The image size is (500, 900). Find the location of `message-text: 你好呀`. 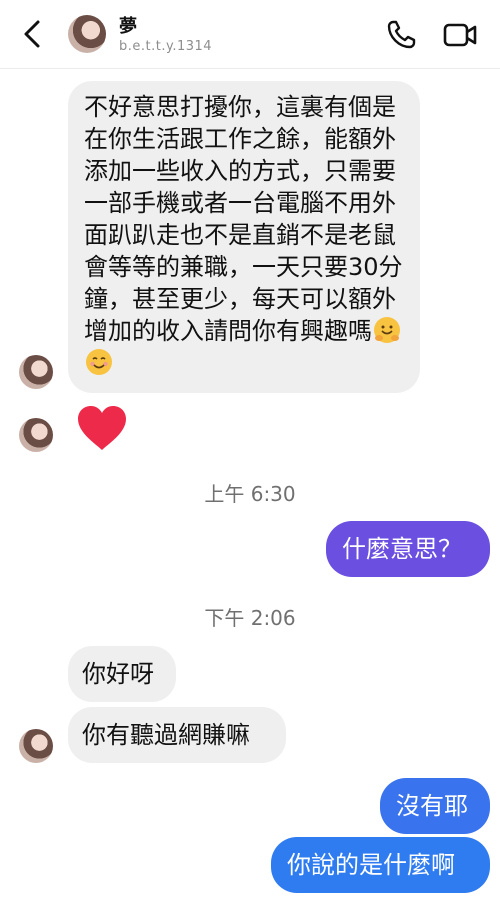

message-text: 你好呀 is located at coordinates (118, 674).